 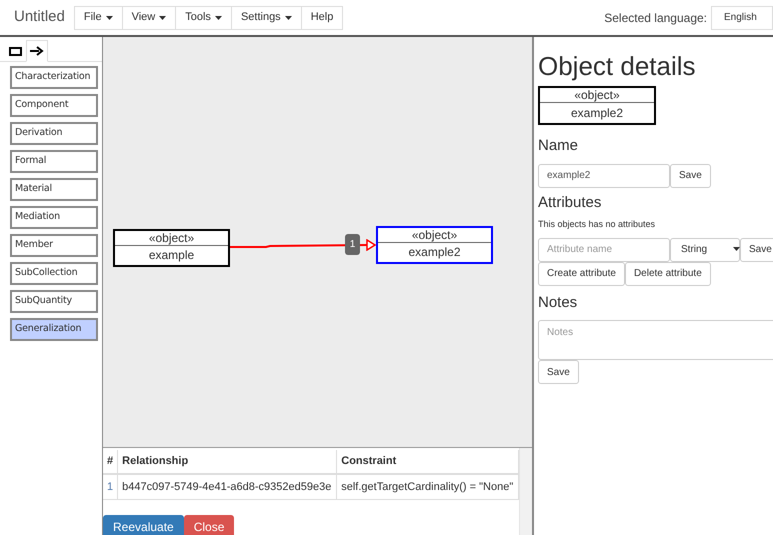 I want to click on scrollbar, so click(x=525, y=491).